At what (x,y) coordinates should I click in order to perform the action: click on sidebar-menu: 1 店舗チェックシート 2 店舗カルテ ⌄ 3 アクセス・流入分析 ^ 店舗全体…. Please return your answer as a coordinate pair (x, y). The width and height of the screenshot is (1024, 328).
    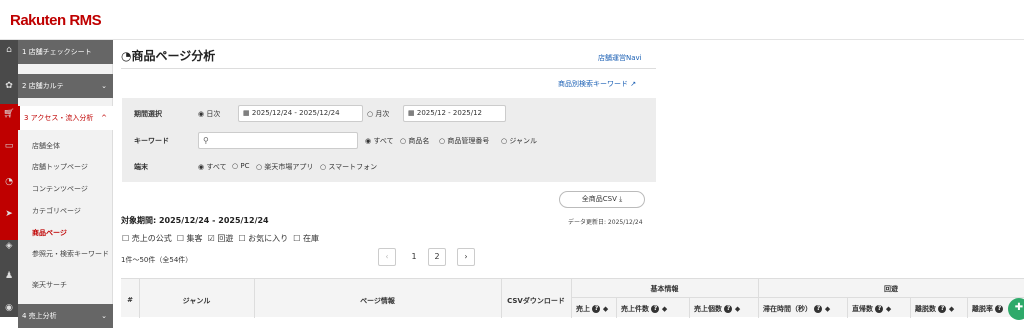
    Looking at the image, I should click on (65, 184).